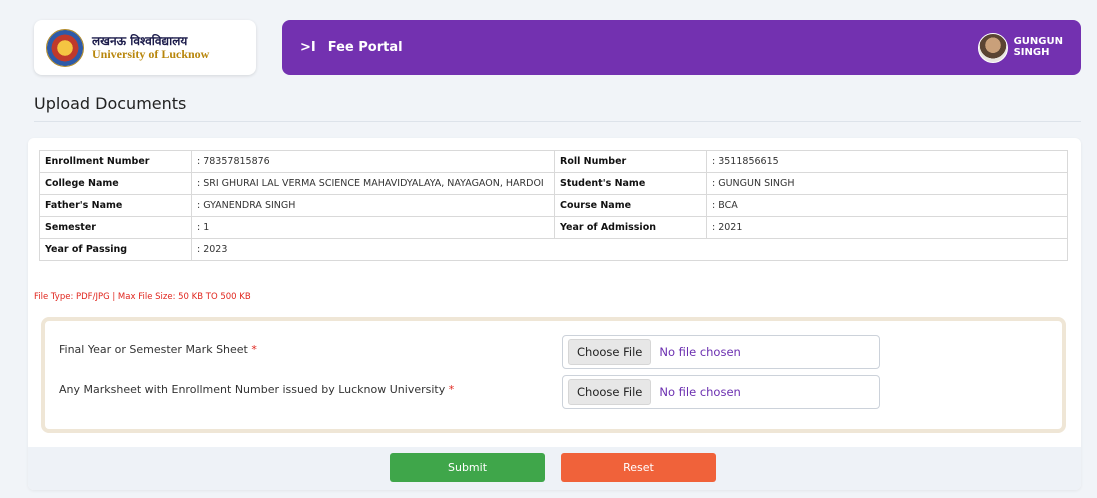 Image resolution: width=1097 pixels, height=498 pixels. What do you see at coordinates (887, 227) in the screenshot?
I see `year-of-admission-value: : 2021` at bounding box center [887, 227].